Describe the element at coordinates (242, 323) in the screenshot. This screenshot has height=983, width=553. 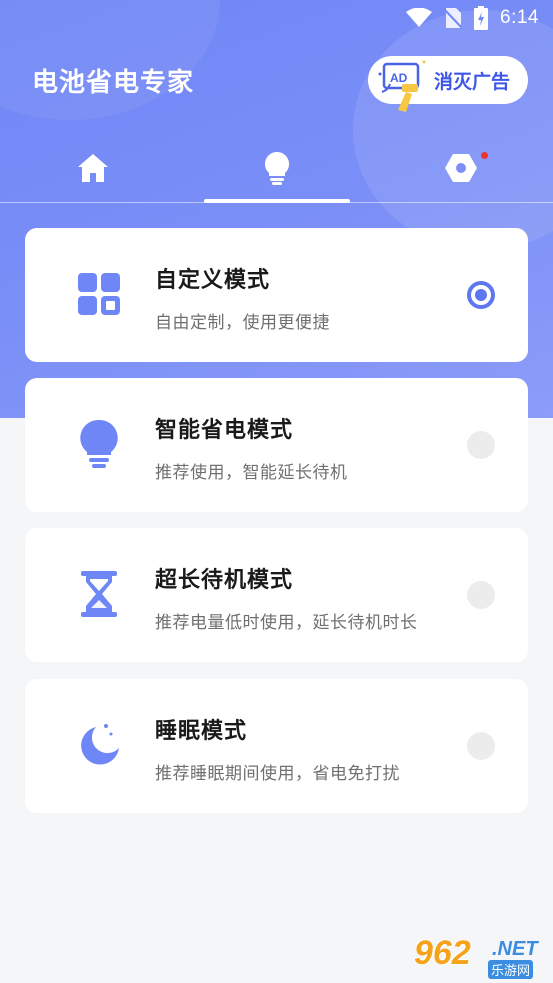
I see `mode-subtitle: 自由定制，使用更便捷` at that location.